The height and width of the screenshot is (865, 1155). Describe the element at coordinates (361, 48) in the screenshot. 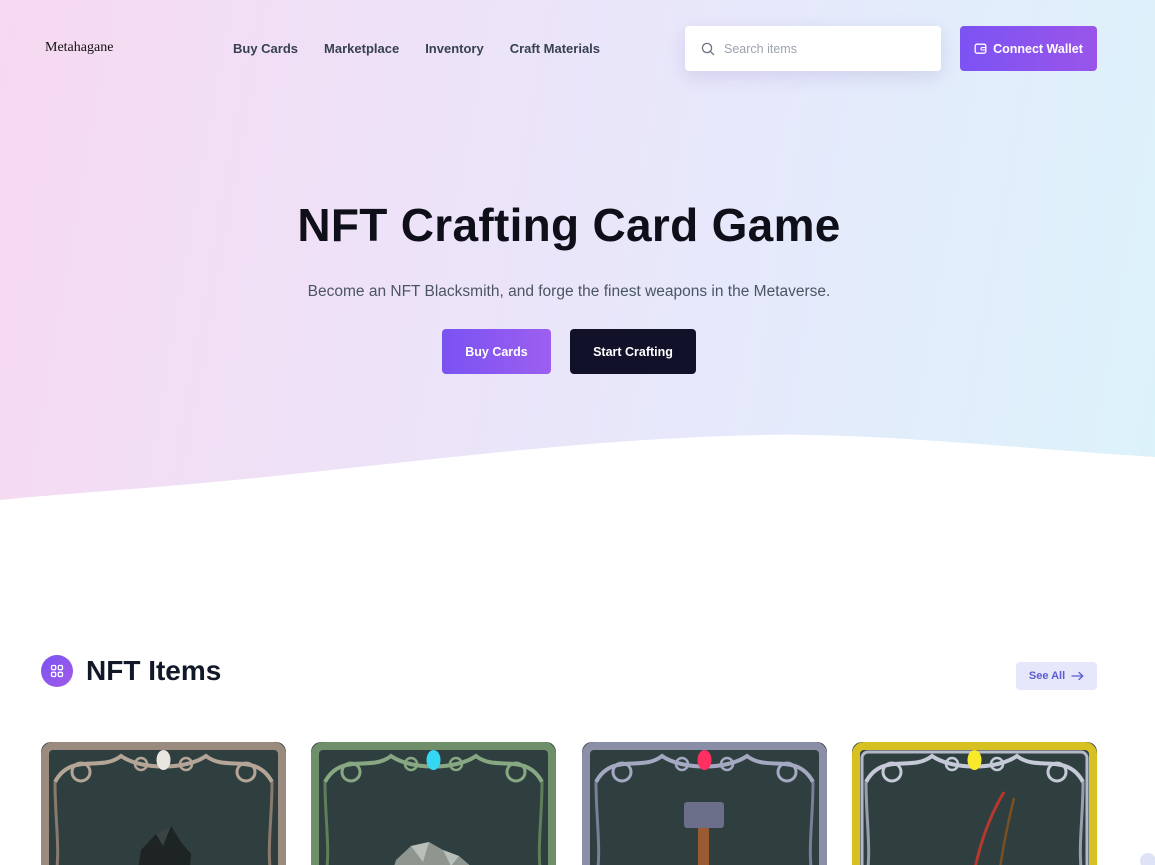

I see `nav-marketplace: Marketplace` at that location.